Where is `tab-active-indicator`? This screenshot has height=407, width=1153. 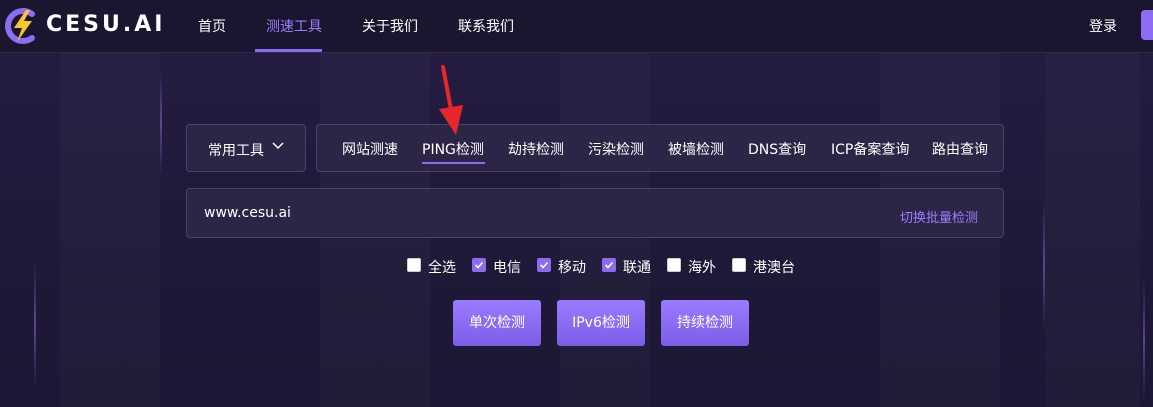 tab-active-indicator is located at coordinates (453, 163).